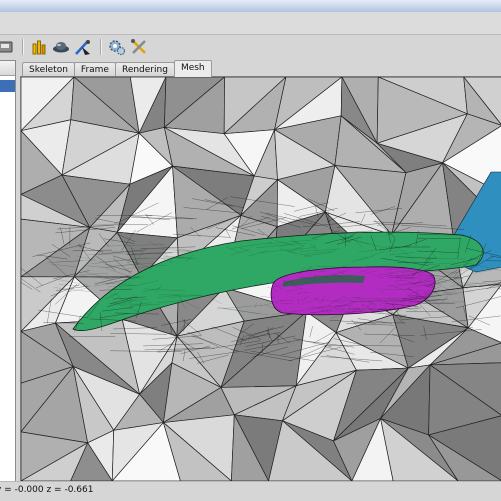  Describe the element at coordinates (7, 68) in the screenshot. I see `tree-header` at that location.